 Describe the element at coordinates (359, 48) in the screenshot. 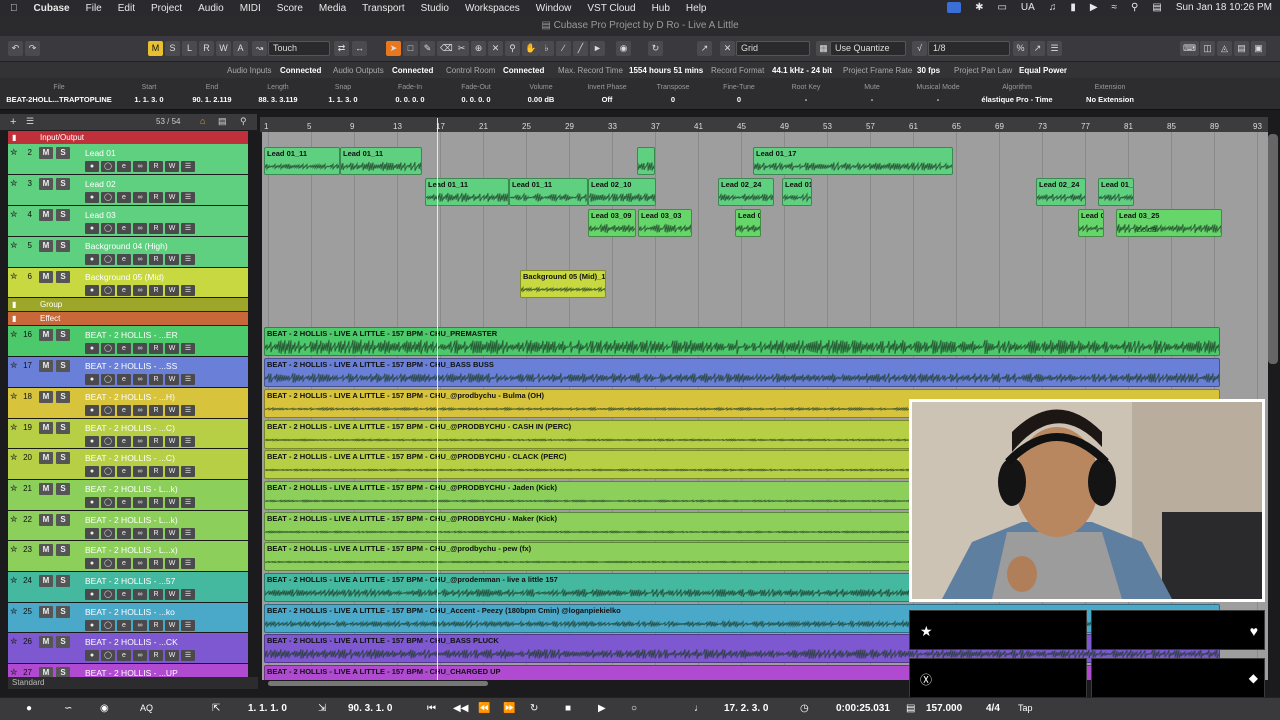

I see `constrain-icon: ↔` at that location.